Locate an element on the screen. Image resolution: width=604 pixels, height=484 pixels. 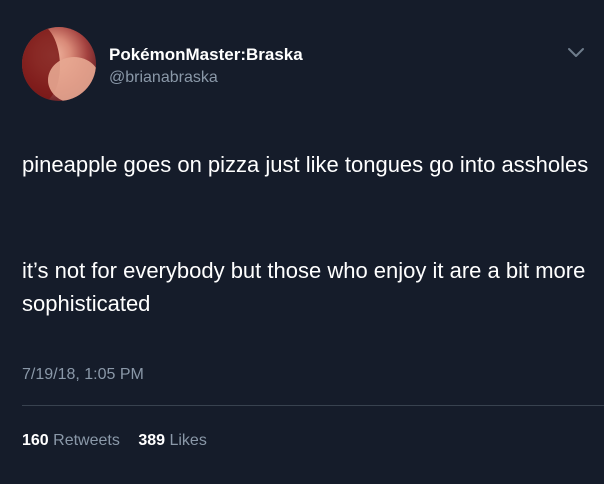
likes-label: Likes is located at coordinates (188, 440).